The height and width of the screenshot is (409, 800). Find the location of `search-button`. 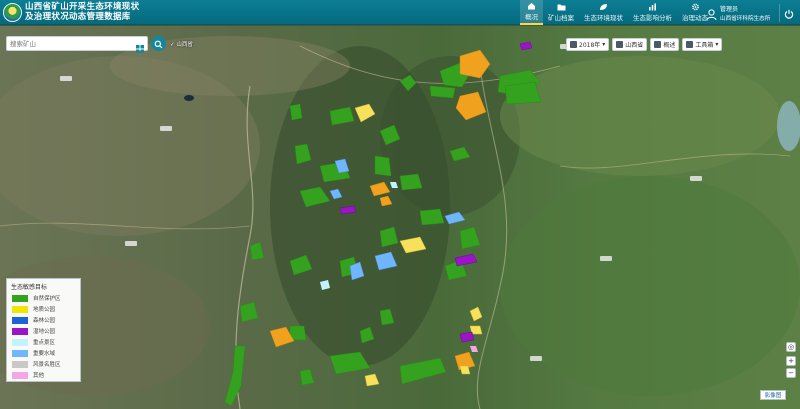

search-button is located at coordinates (158, 43).